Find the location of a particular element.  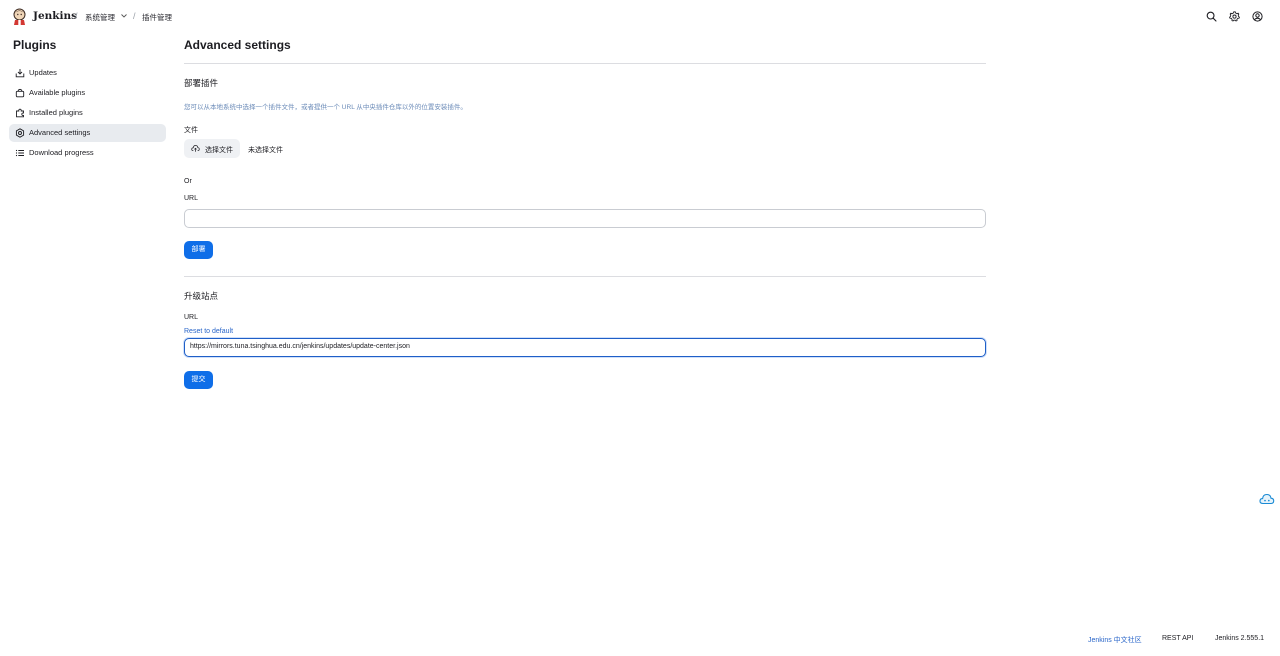

download-icon is located at coordinates (20, 73).